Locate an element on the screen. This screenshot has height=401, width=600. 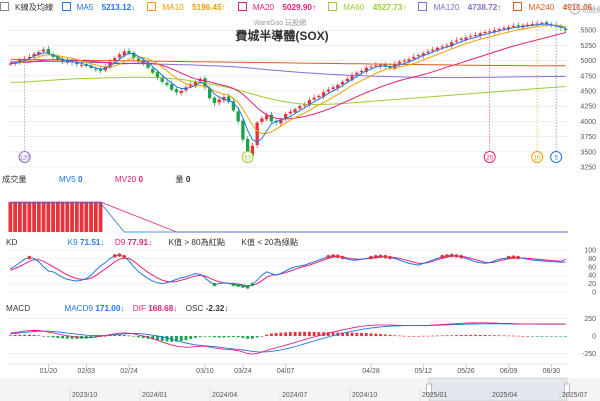
x-tick-label: 03/24 is located at coordinates (243, 371).